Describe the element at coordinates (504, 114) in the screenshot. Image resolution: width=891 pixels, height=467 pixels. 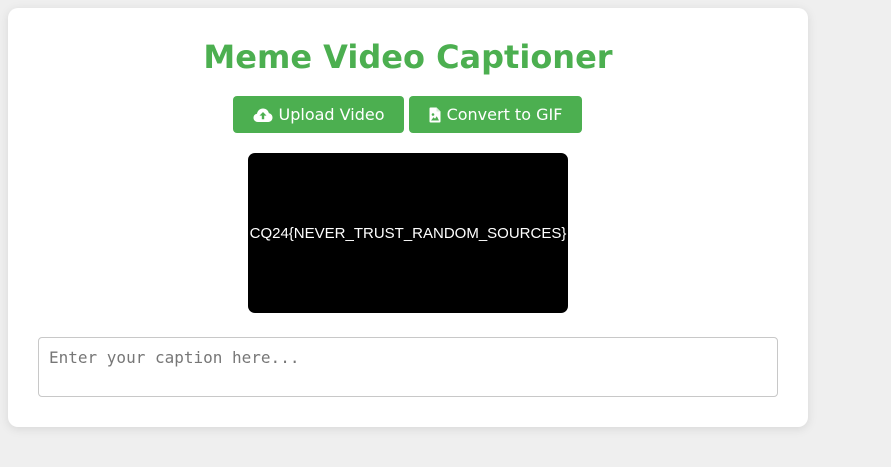
I see `convert-to-gif-label: Convert to GIF` at that location.